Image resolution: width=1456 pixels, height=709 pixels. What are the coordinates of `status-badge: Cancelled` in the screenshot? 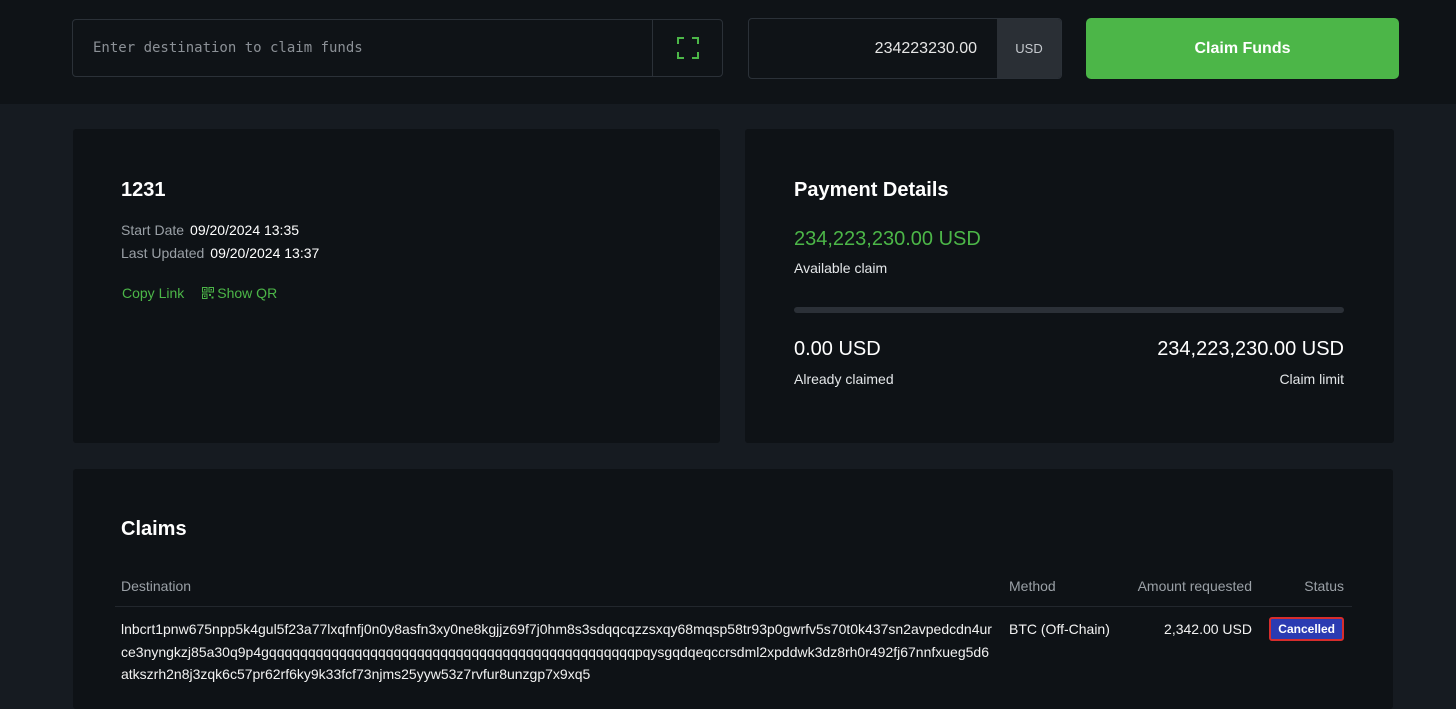 It's located at (1306, 629).